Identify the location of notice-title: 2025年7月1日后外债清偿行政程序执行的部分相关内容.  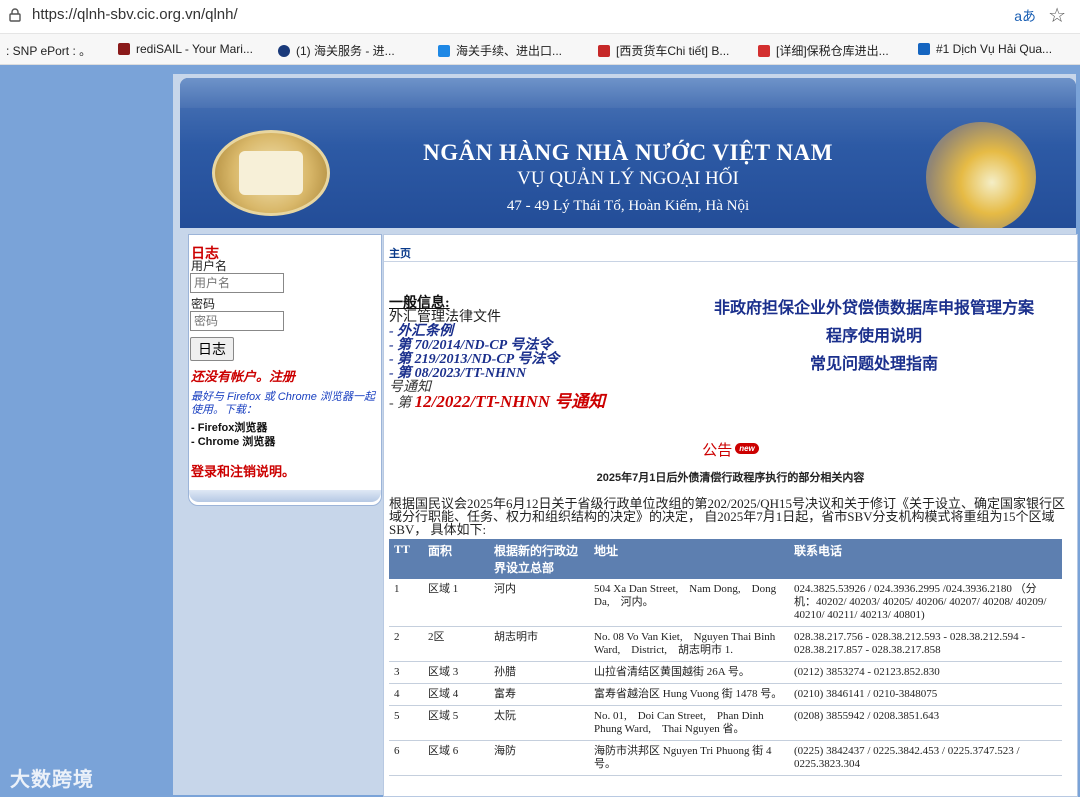
(730, 478).